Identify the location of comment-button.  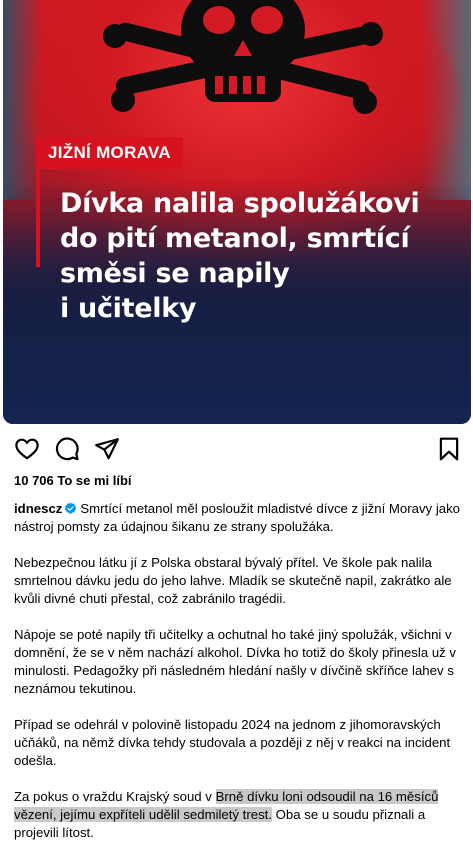
(67, 449).